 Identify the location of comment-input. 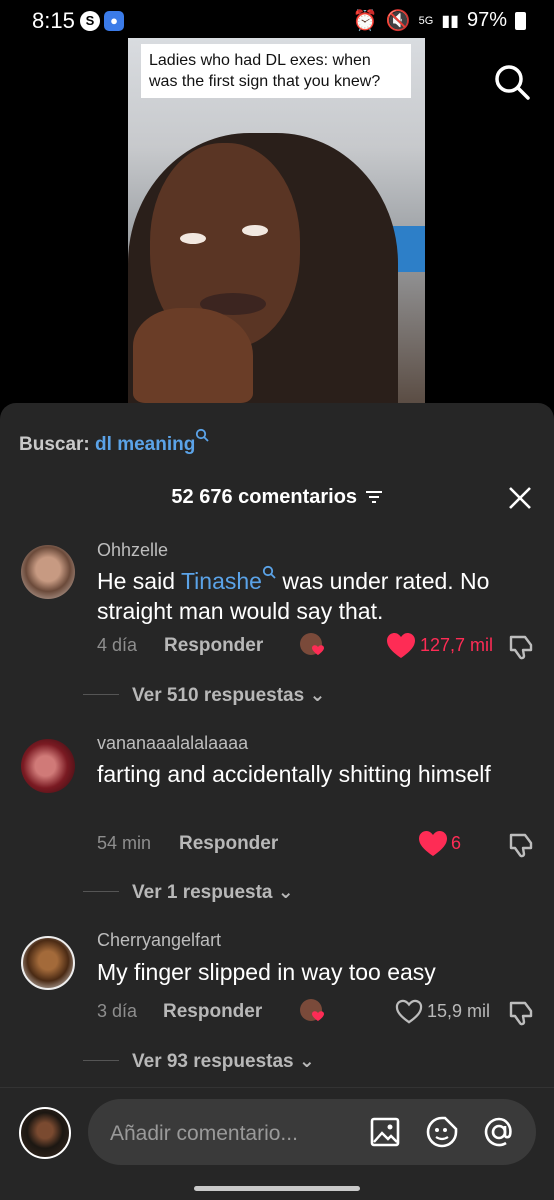
(230, 1134).